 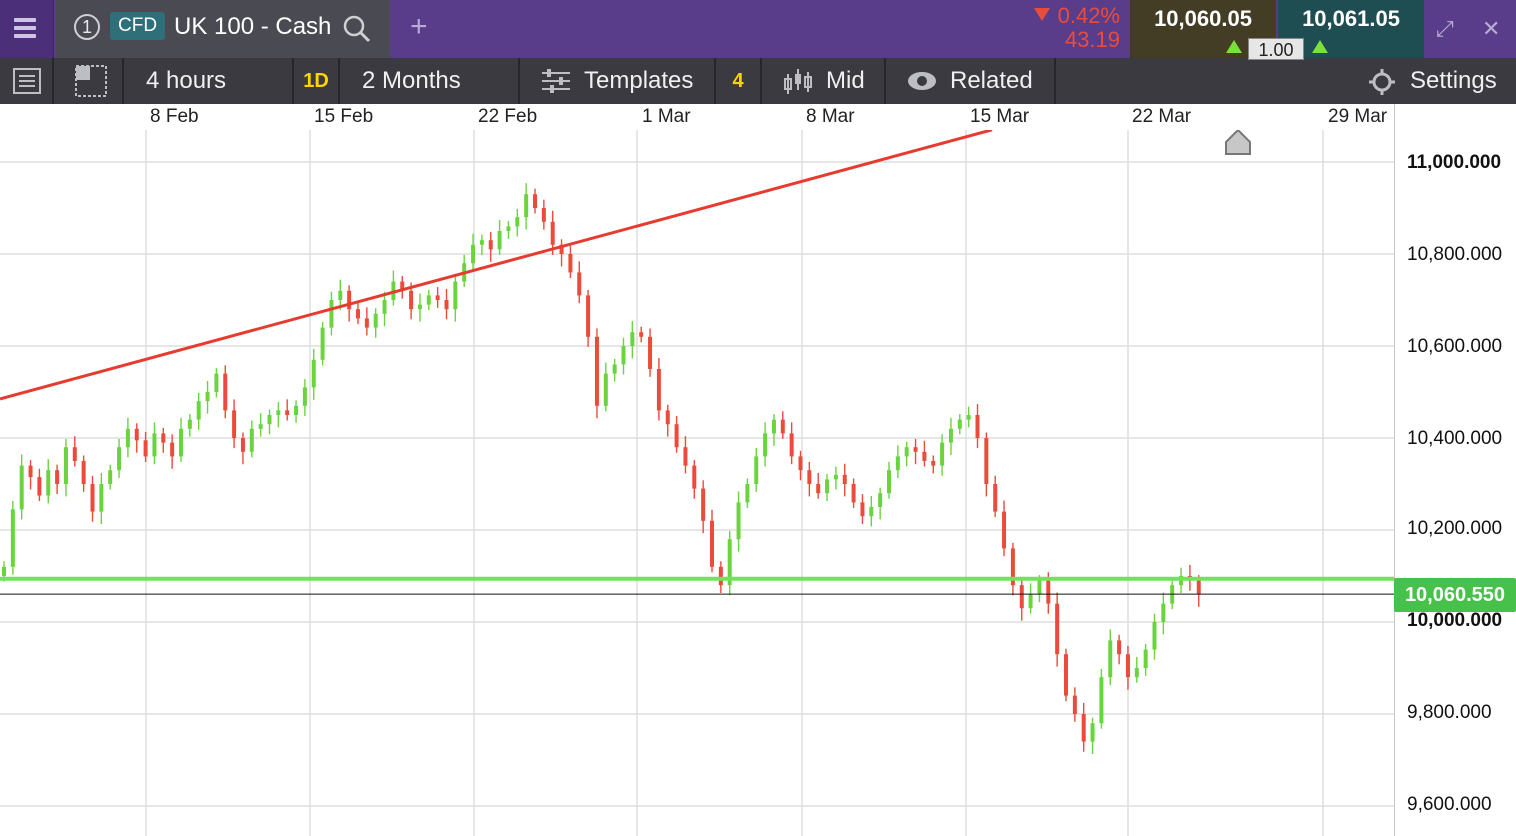 What do you see at coordinates (971, 81) in the screenshot?
I see `related-button: Related` at bounding box center [971, 81].